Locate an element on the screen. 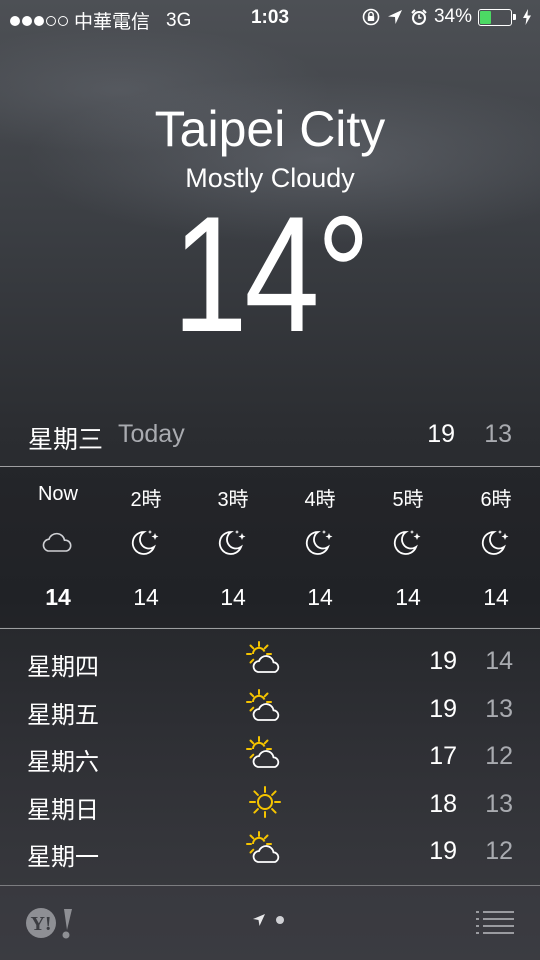  status-right: 34% is located at coordinates (447, 17).